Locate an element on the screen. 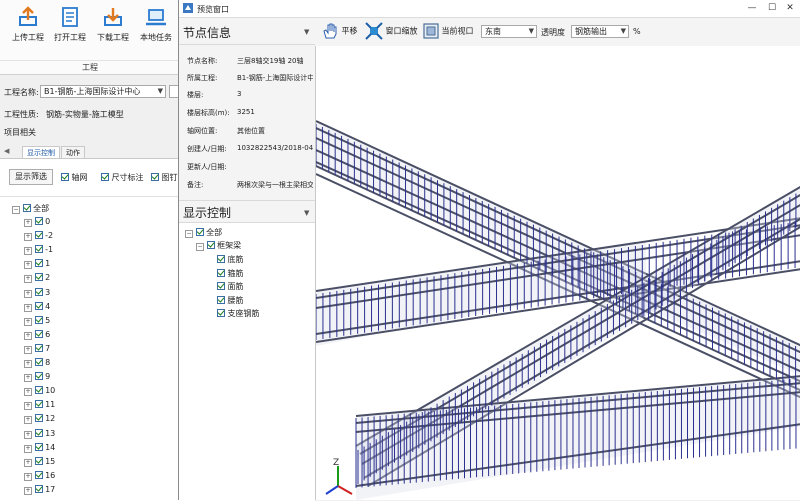  dc-tree-item: 支座钢筋 is located at coordinates (238, 314).